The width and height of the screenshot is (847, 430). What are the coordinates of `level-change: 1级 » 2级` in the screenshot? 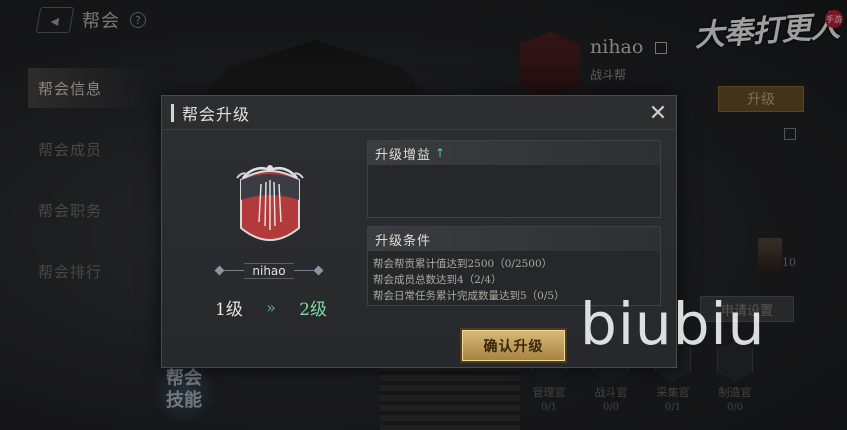 It's located at (271, 307).